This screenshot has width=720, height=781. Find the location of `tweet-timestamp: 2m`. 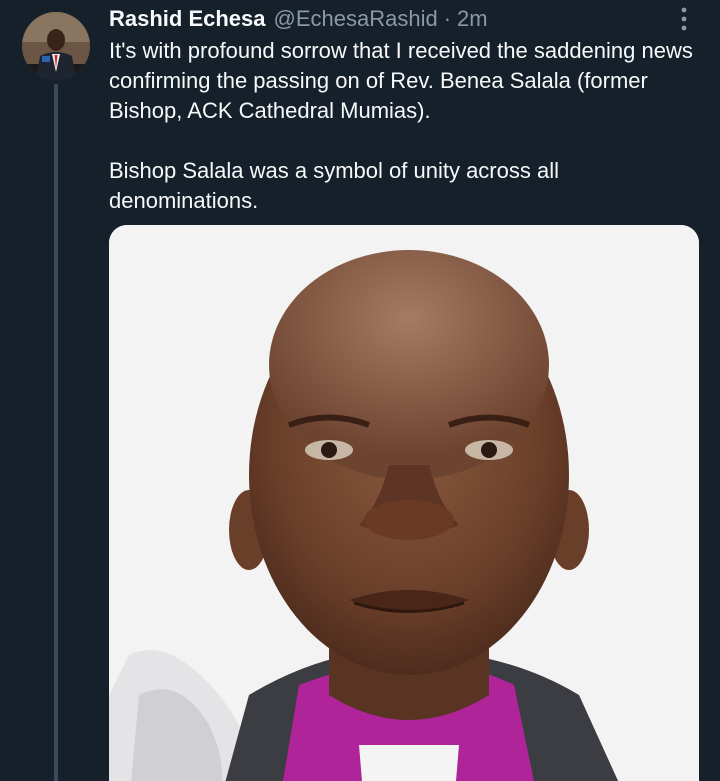

tweet-timestamp: 2m is located at coordinates (472, 19).